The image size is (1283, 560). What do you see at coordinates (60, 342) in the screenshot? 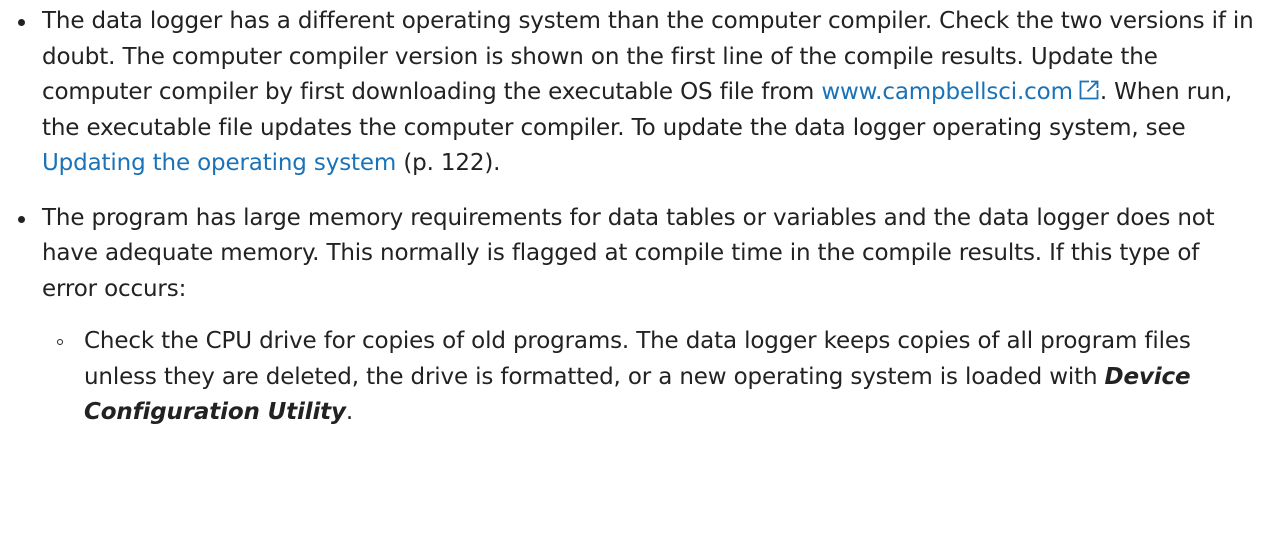
I see `bullet-ring-icon` at bounding box center [60, 342].